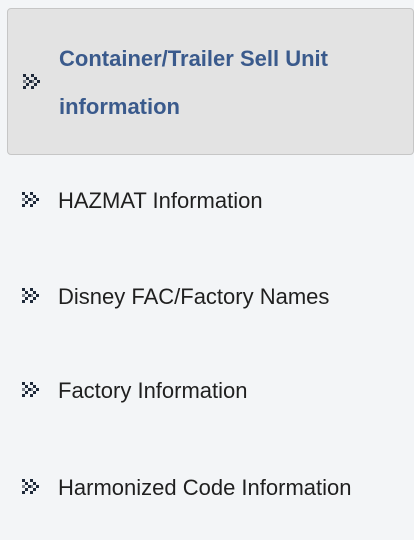 The width and height of the screenshot is (414, 540). What do you see at coordinates (194, 296) in the screenshot?
I see `nav-item-label: Disney FAC/Factory Names` at bounding box center [194, 296].